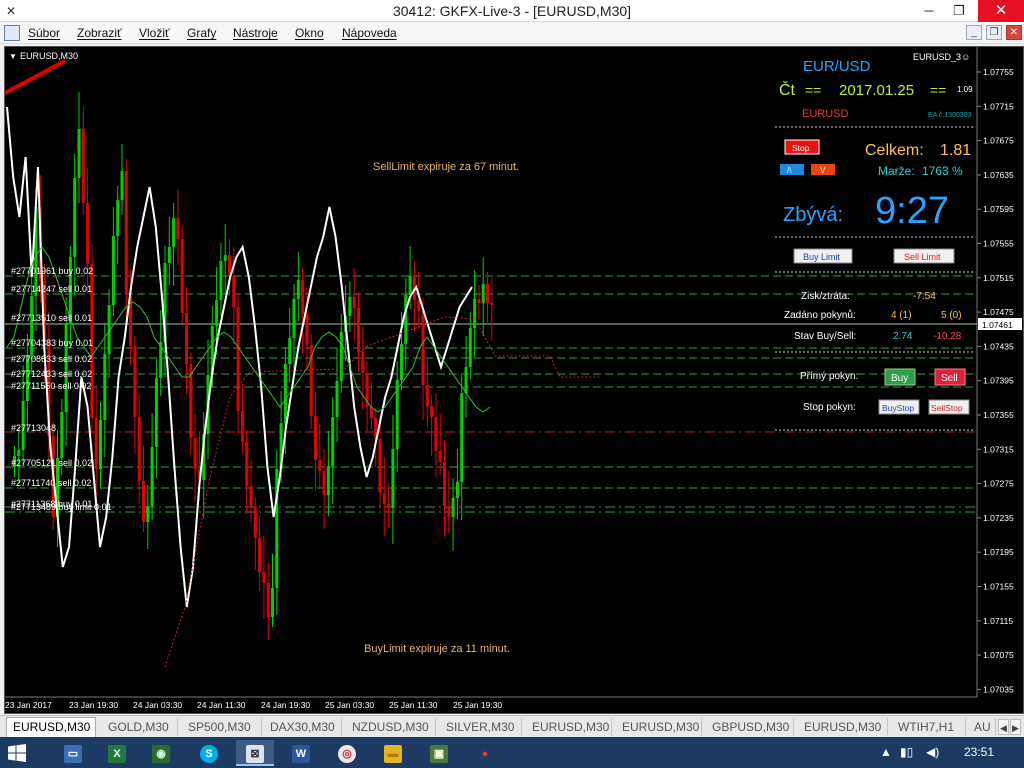 The width and height of the screenshot is (1024, 768). Describe the element at coordinates (13, 56) in the screenshot. I see `collapse-arrow-icon: ▼` at that location.